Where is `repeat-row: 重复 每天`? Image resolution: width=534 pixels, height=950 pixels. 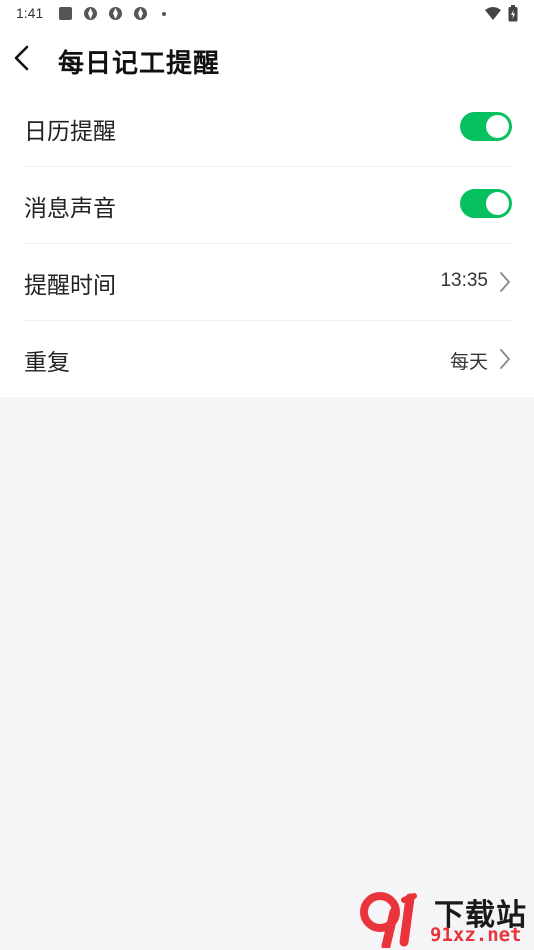
repeat-row: 重复 每天 is located at coordinates (268, 359).